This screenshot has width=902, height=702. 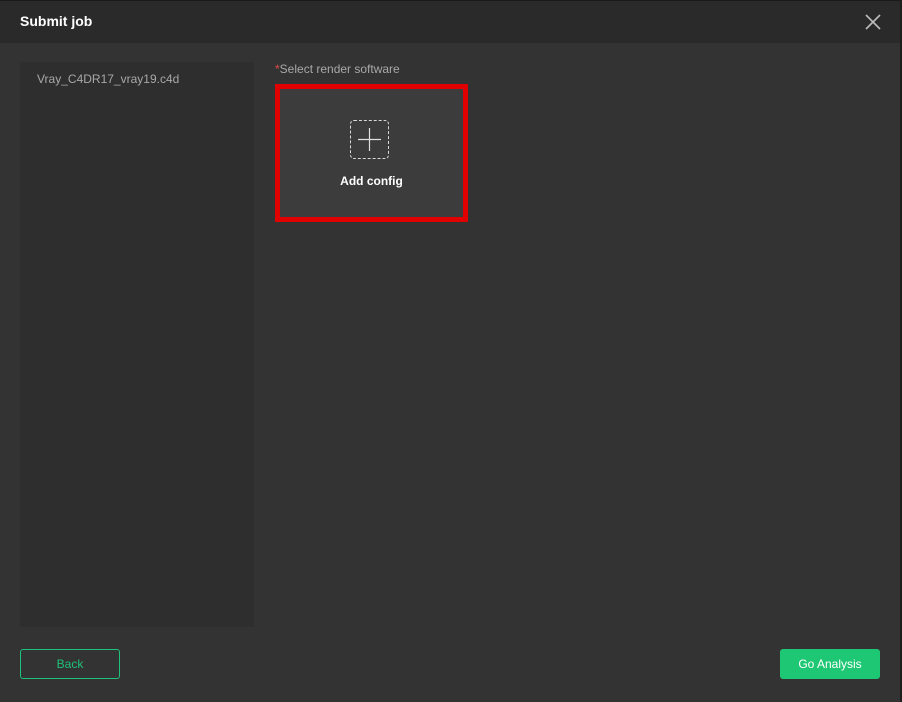 I want to click on add-config-button: Add config, so click(x=371, y=153).